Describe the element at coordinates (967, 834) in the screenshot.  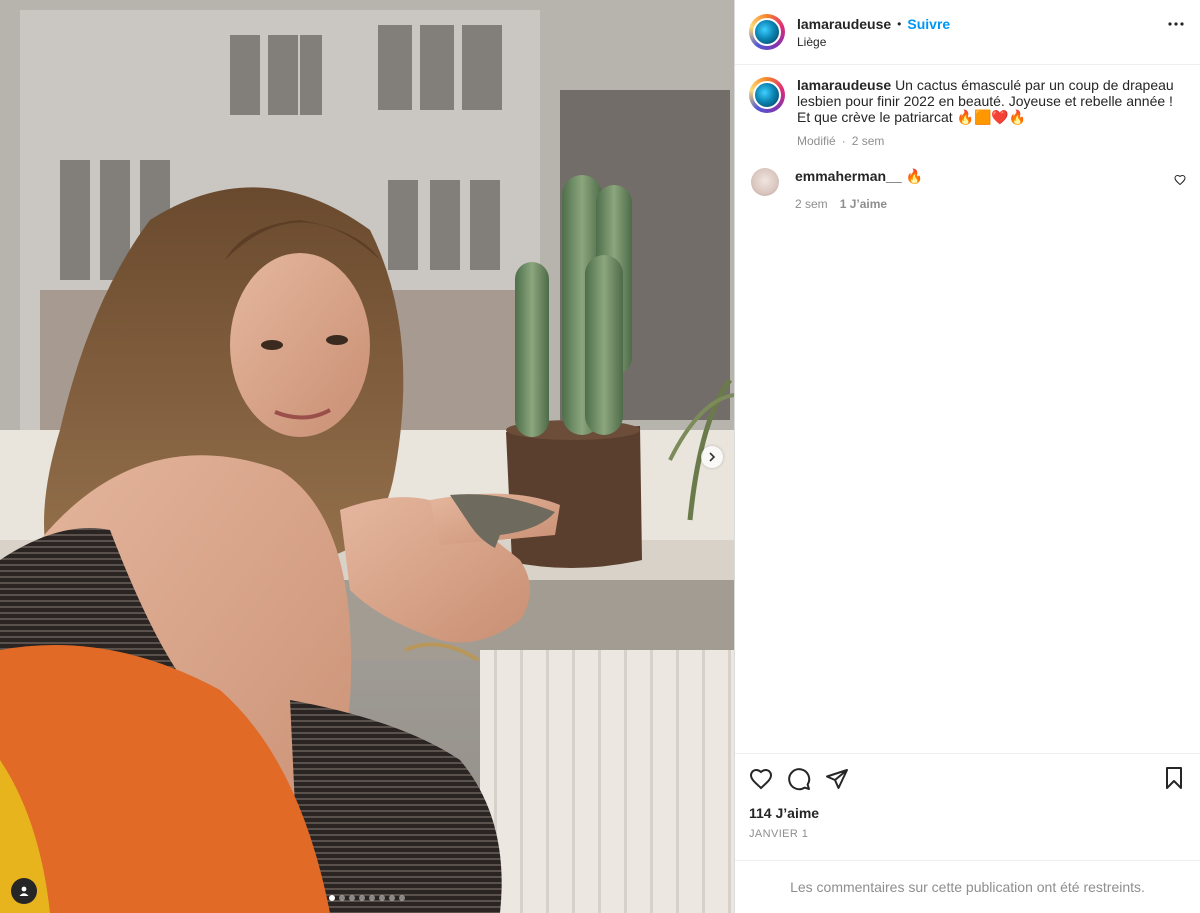
I see `post-date: JANVIER 1` at that location.